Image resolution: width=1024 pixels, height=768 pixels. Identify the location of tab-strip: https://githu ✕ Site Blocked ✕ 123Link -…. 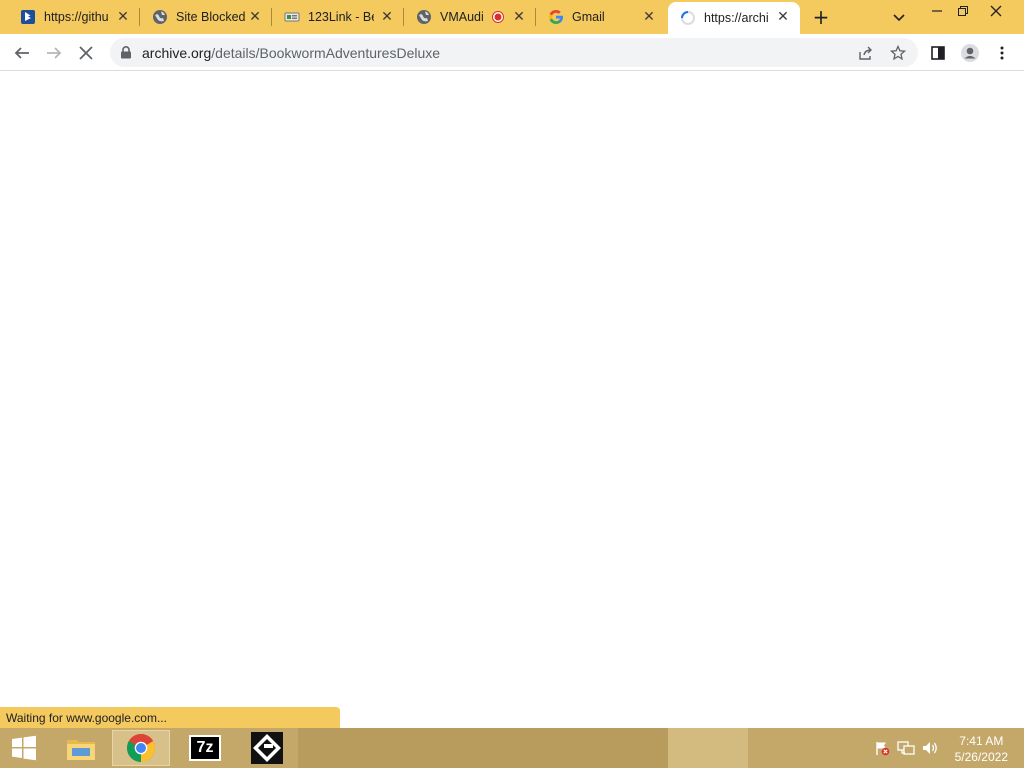
(512, 17).